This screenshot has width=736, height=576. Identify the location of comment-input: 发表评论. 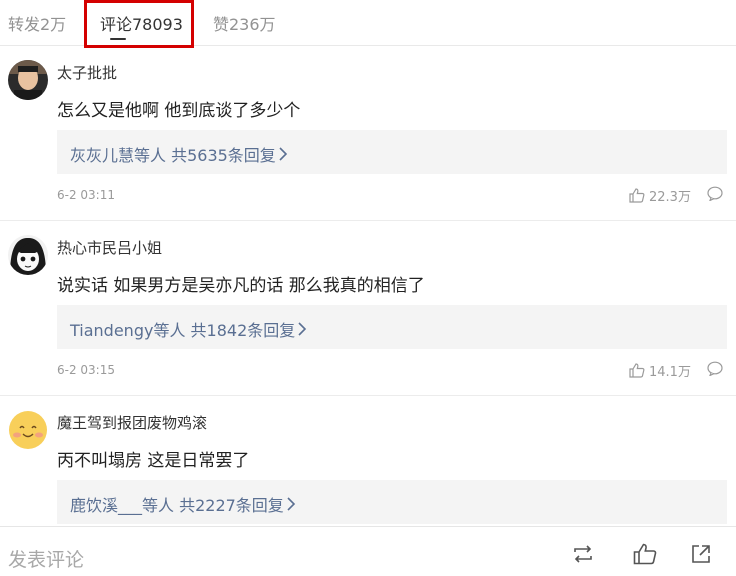
(46, 558).